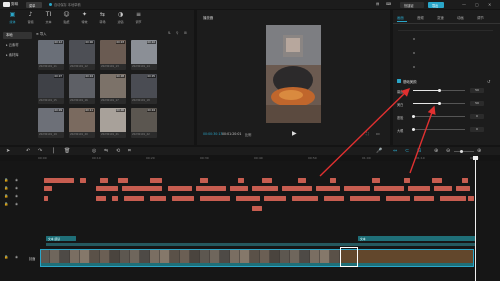  Describe the element at coordinates (144, 55) in the screenshot. I see `media-thumbnail: 00:10 20230101_14` at that location.